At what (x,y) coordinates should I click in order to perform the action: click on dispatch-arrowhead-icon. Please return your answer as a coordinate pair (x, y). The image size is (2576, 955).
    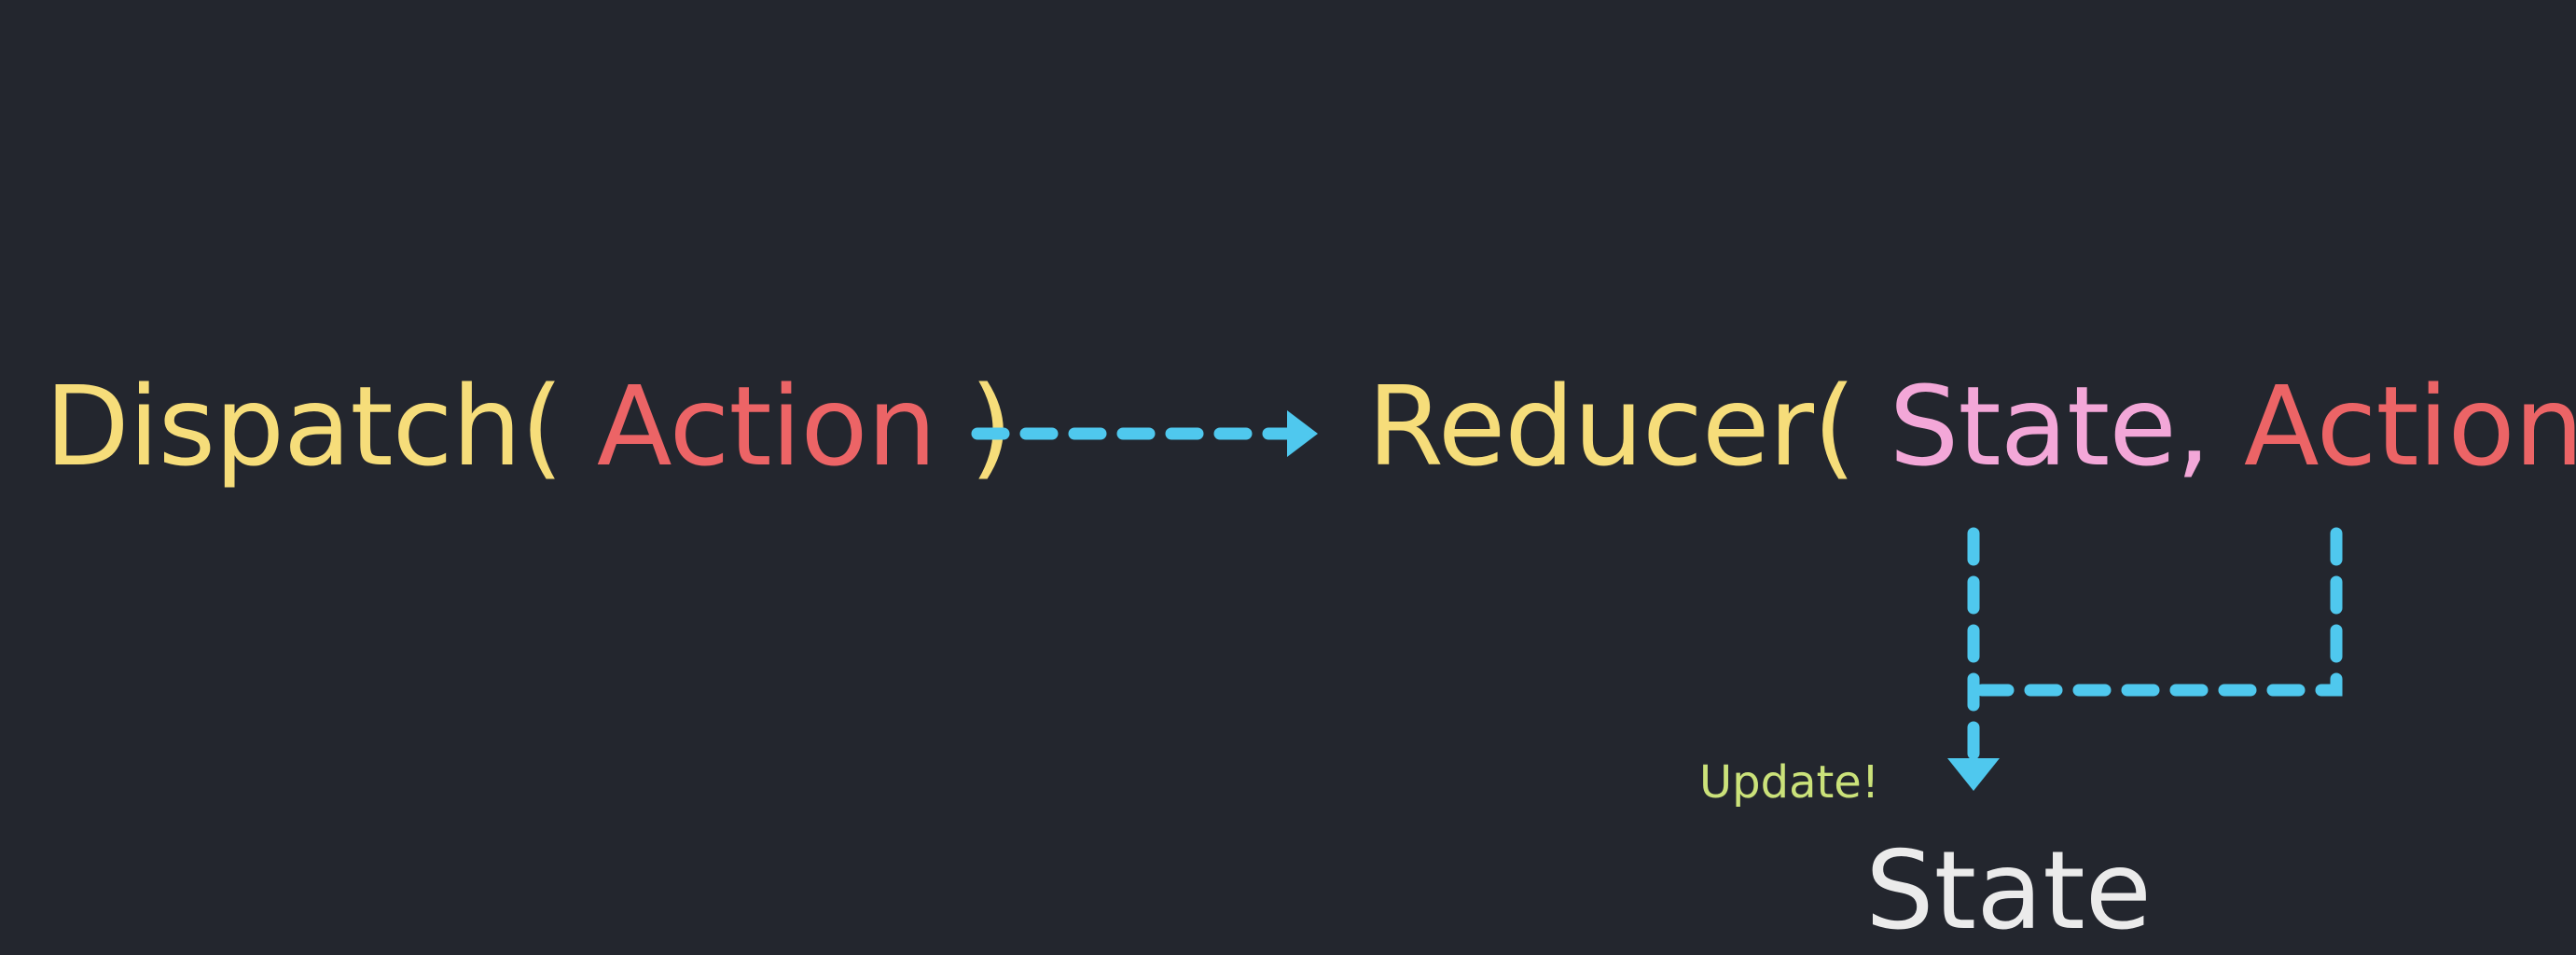
    Looking at the image, I should click on (1302, 433).